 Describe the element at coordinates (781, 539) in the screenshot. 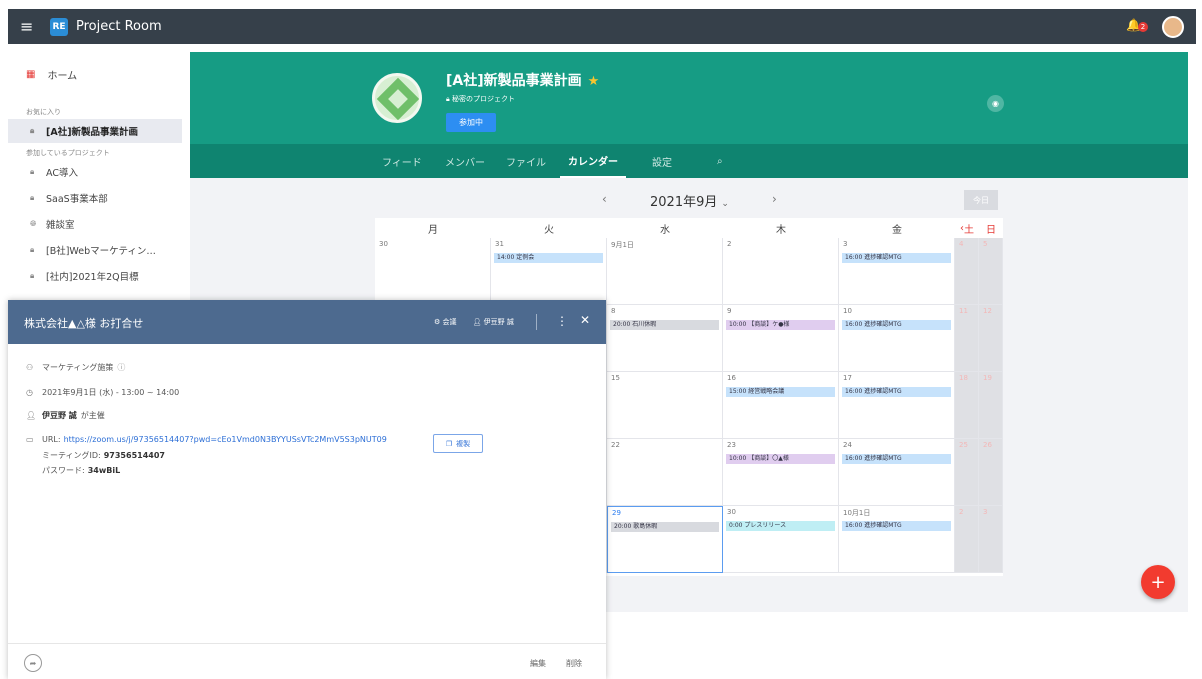

I see `calendar-day-cell: 30 0:00 プレスリリース` at that location.